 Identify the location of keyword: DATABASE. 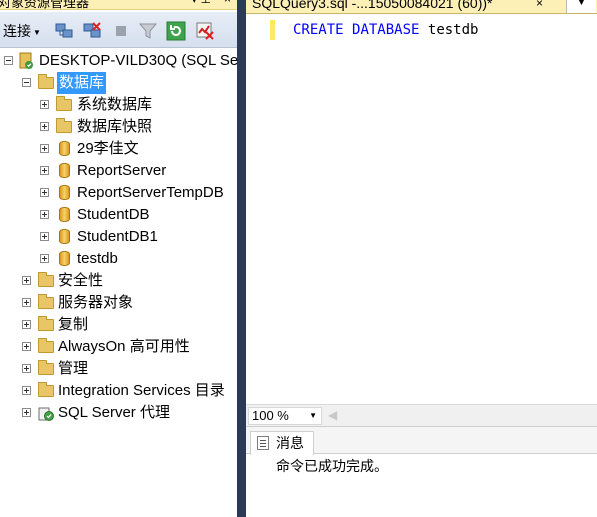
(386, 30).